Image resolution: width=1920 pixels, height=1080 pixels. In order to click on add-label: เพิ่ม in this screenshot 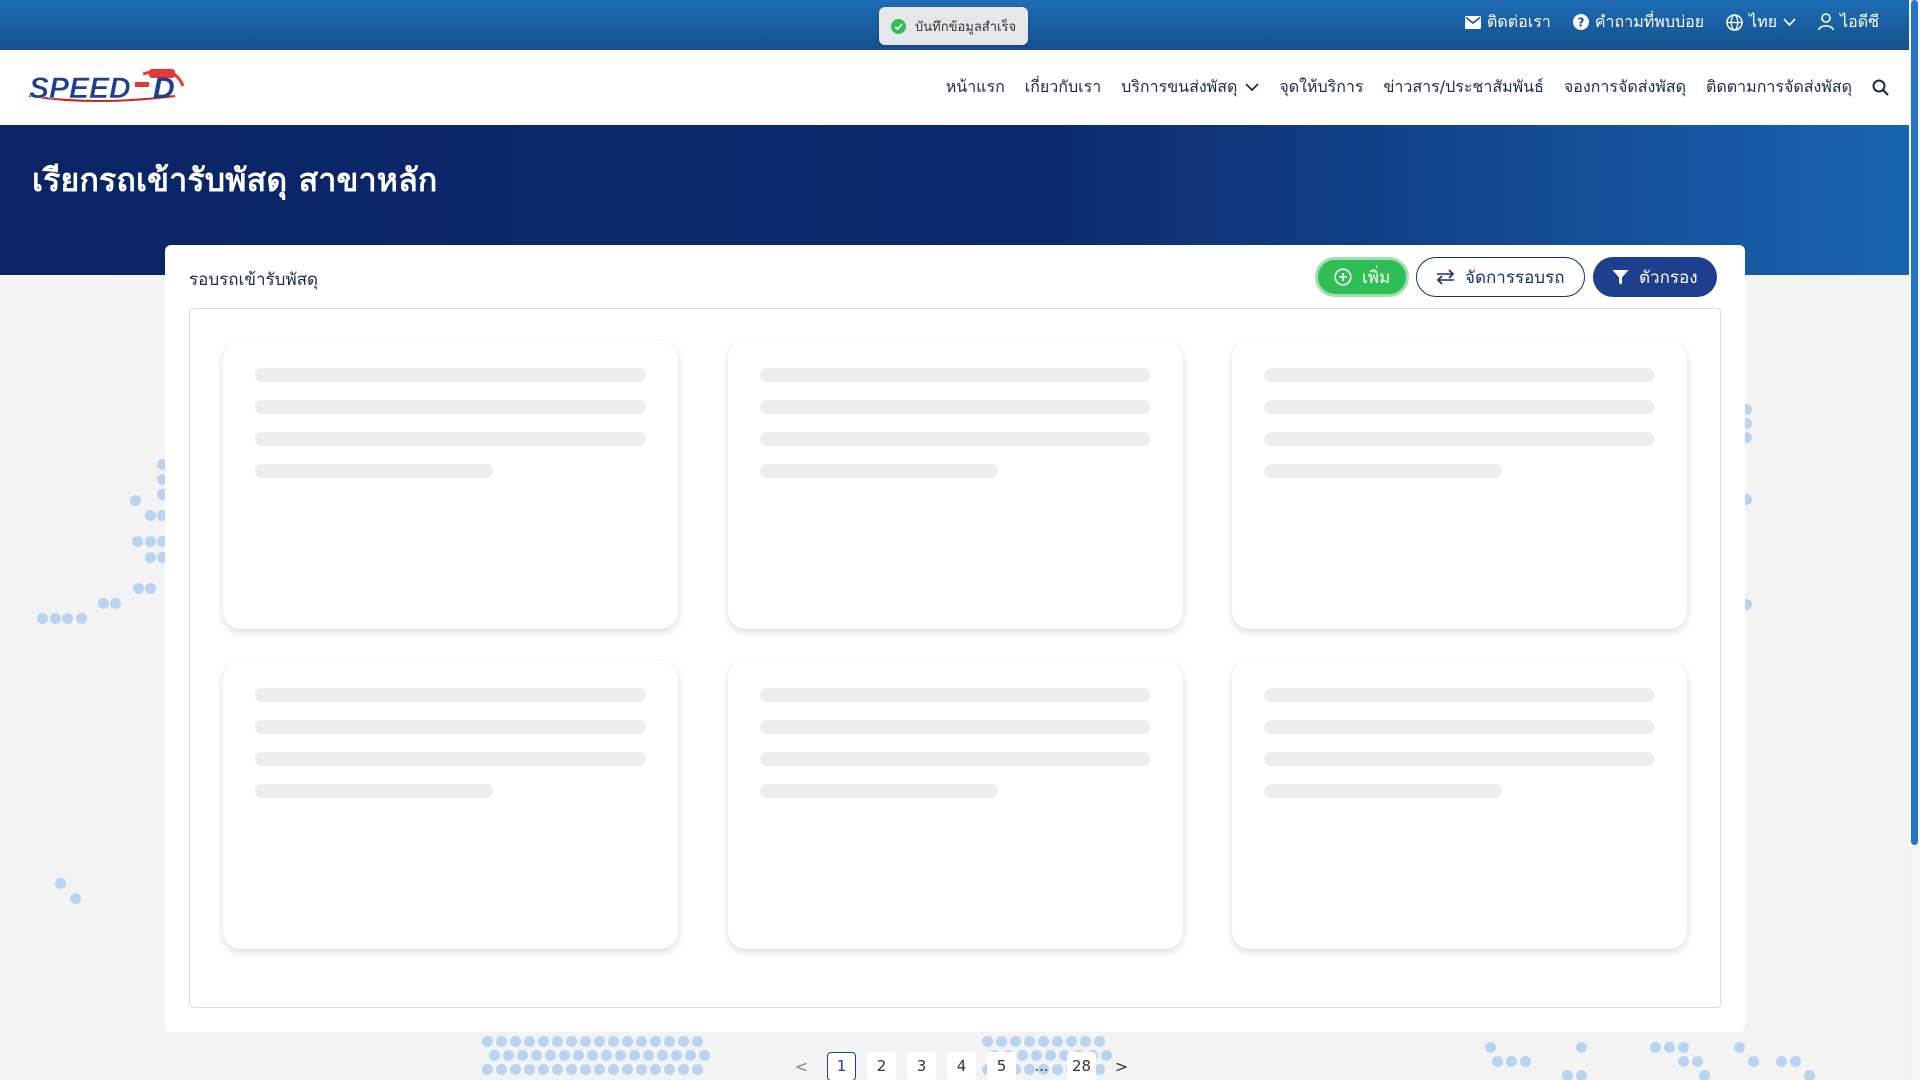, I will do `click(1376, 277)`.